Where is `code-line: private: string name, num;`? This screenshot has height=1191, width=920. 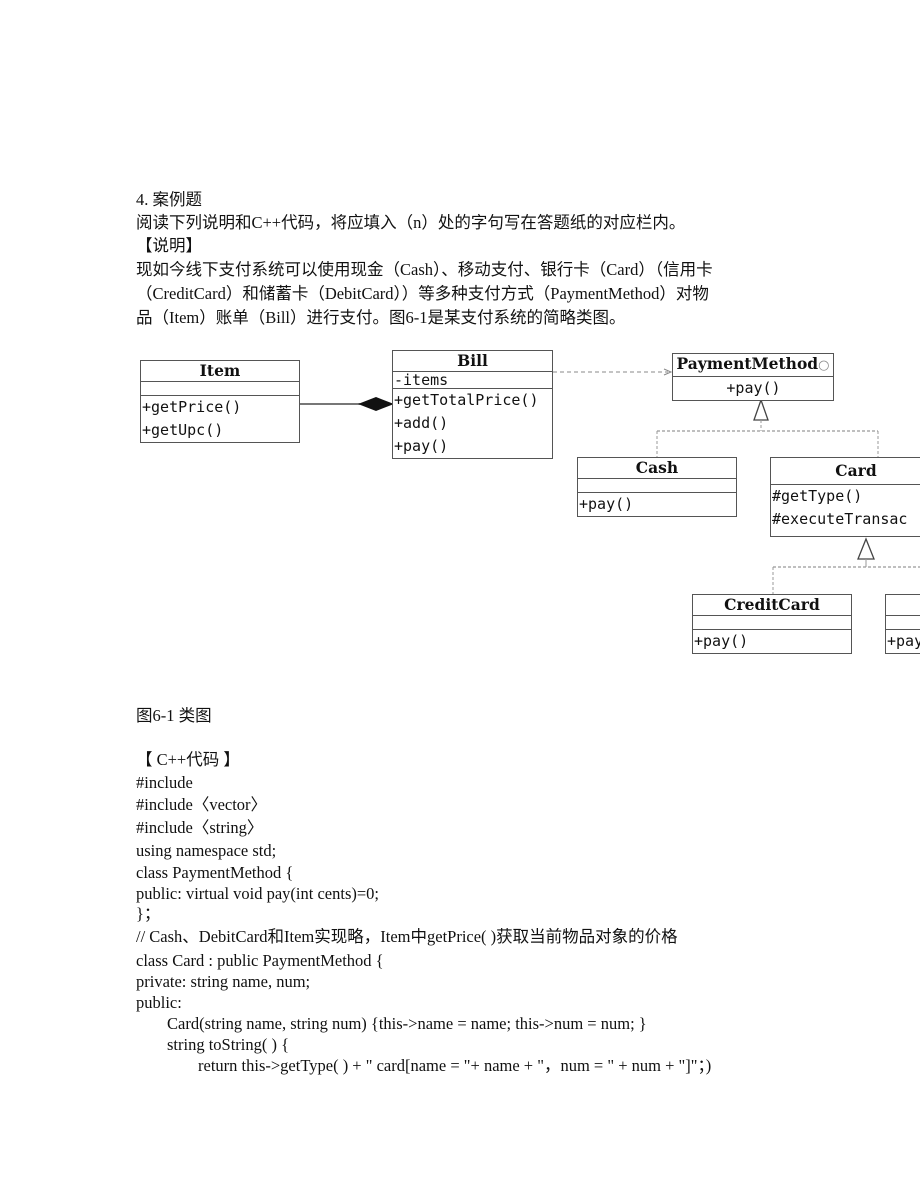 code-line: private: string name, num; is located at coordinates (223, 981).